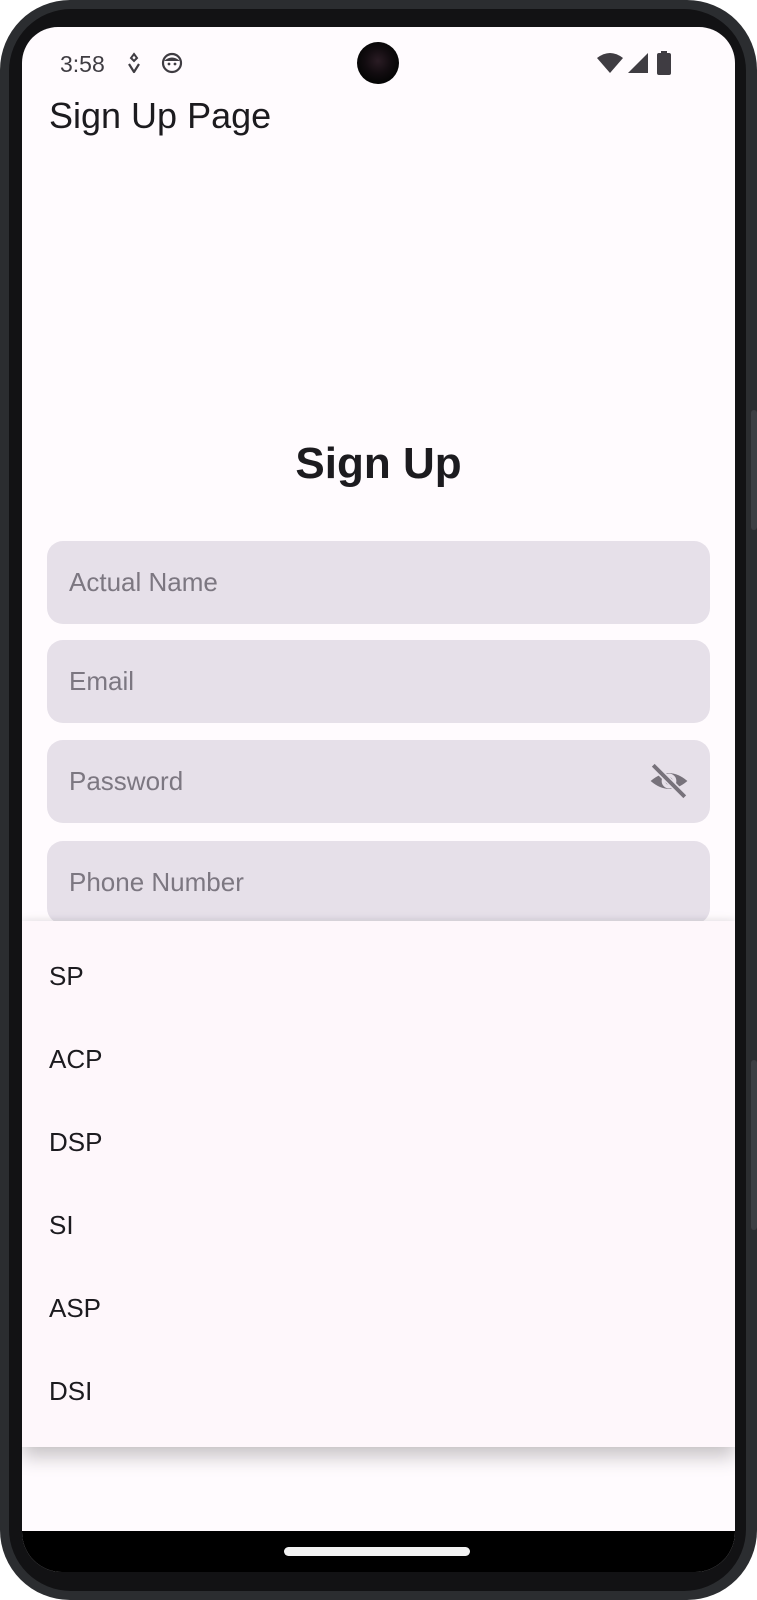  What do you see at coordinates (378, 1142) in the screenshot?
I see `menu-item-dsp: DSP` at bounding box center [378, 1142].